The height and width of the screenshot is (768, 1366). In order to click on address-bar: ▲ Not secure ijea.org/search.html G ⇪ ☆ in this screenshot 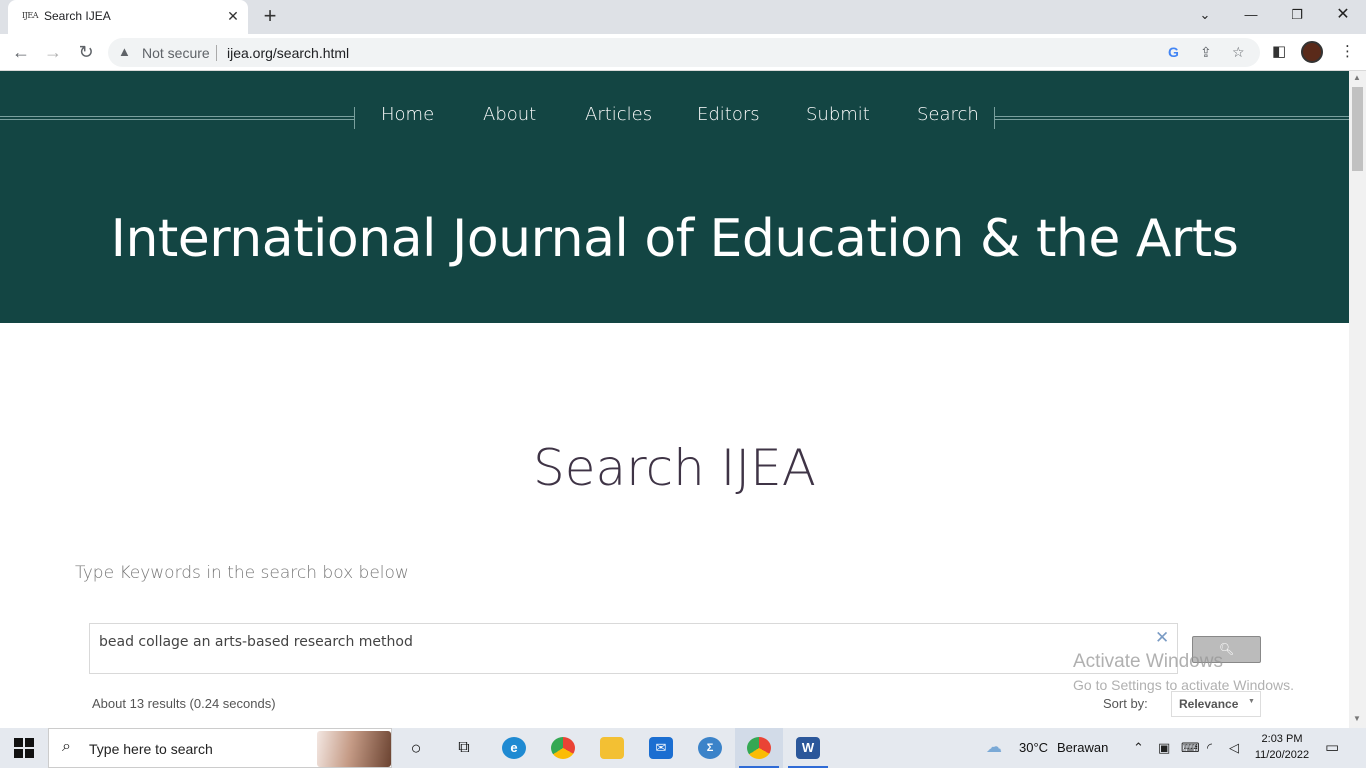, I will do `click(684, 52)`.